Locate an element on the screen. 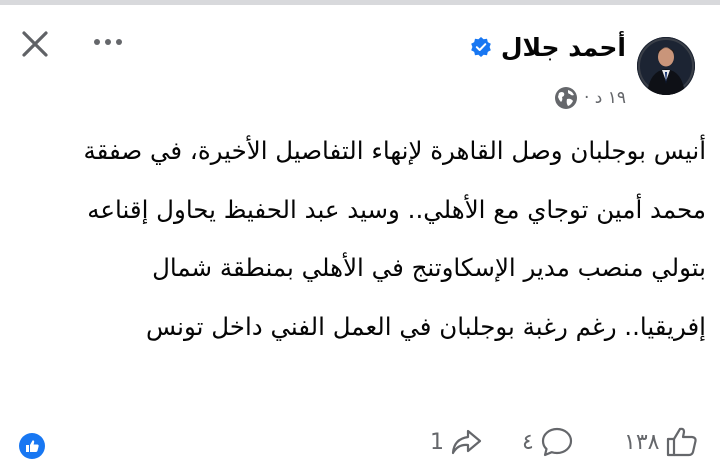  verified-icon is located at coordinates (481, 47).